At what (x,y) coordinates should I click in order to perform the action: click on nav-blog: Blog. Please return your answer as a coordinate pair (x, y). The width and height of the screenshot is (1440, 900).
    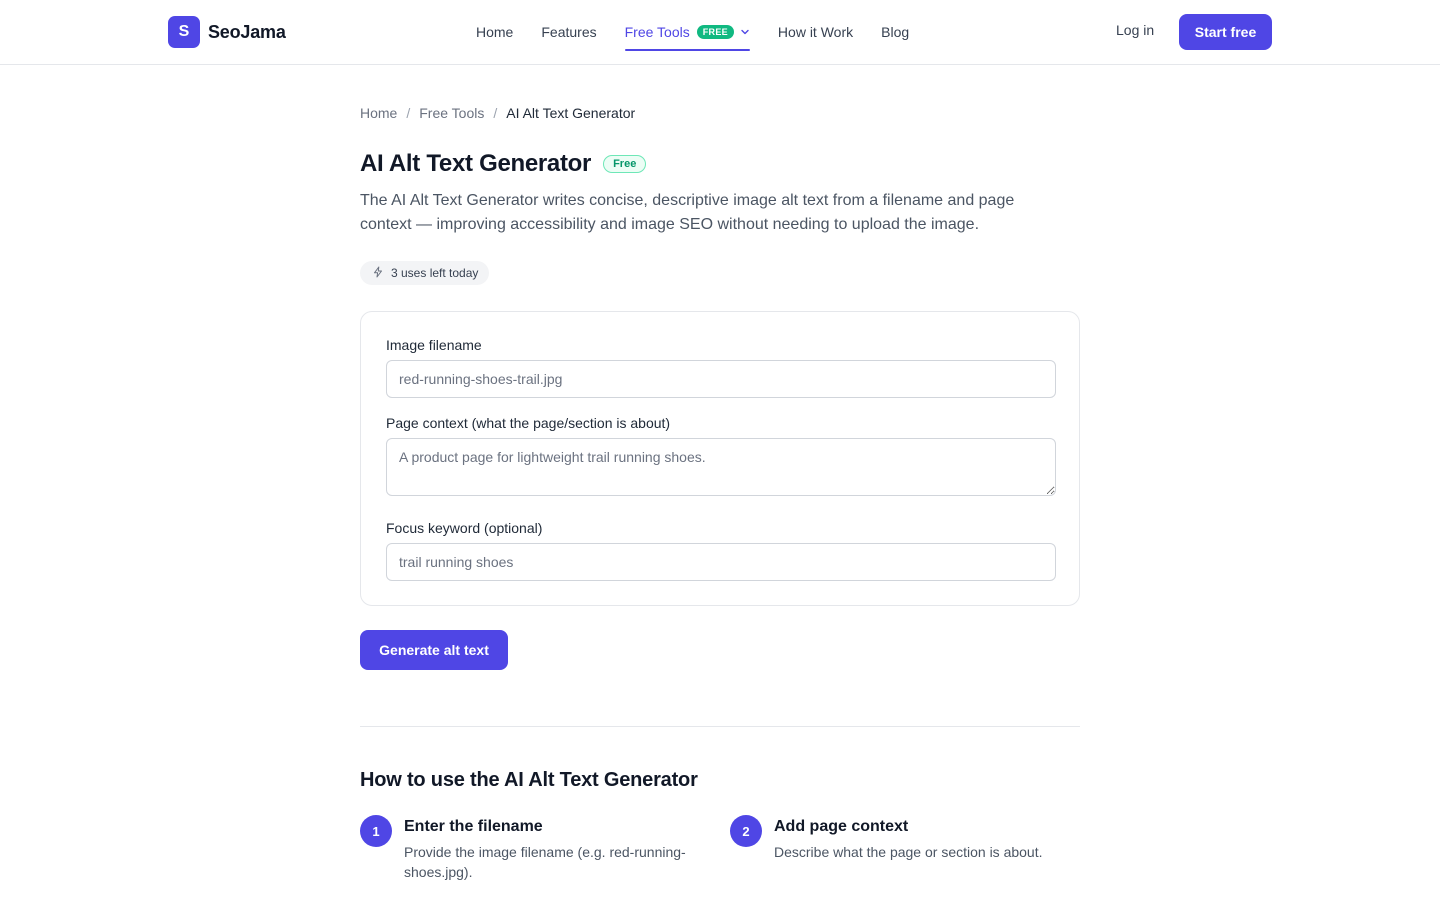
    Looking at the image, I should click on (895, 32).